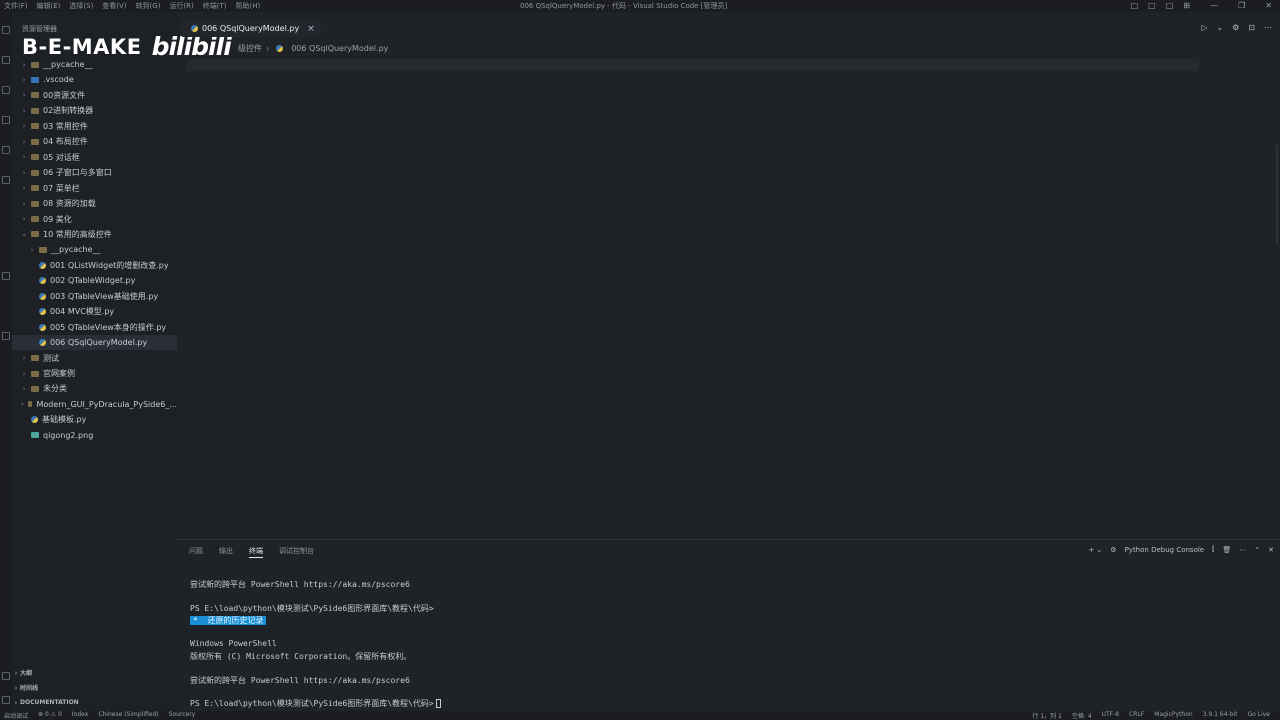  Describe the element at coordinates (58, 80) in the screenshot. I see `tree-item-label: .vscode` at that location.